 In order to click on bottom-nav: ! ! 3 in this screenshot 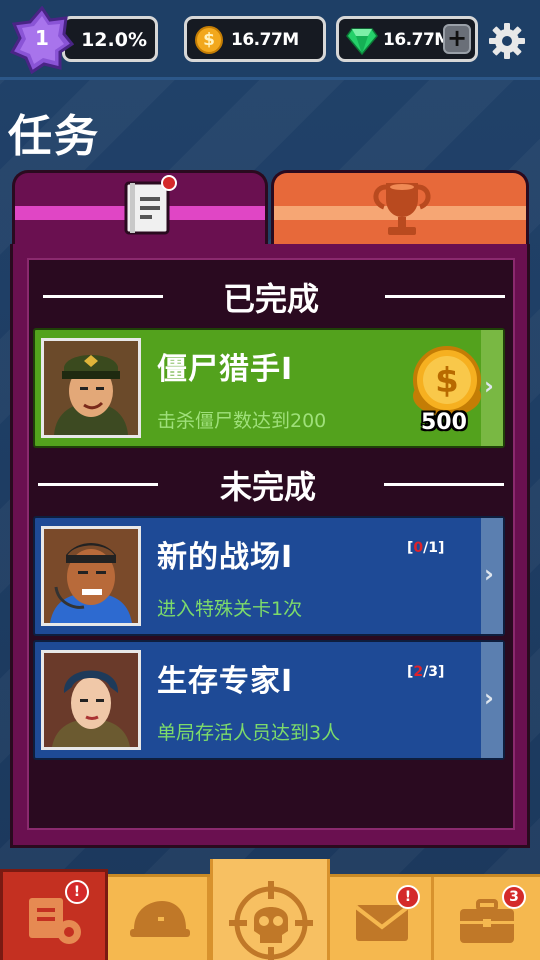, I will do `click(270, 909)`.